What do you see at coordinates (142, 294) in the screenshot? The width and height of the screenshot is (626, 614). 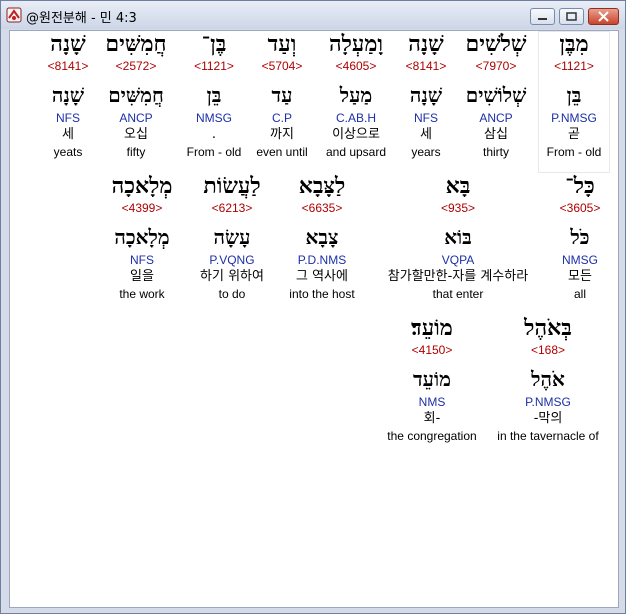 I see `english-gloss: the work` at bounding box center [142, 294].